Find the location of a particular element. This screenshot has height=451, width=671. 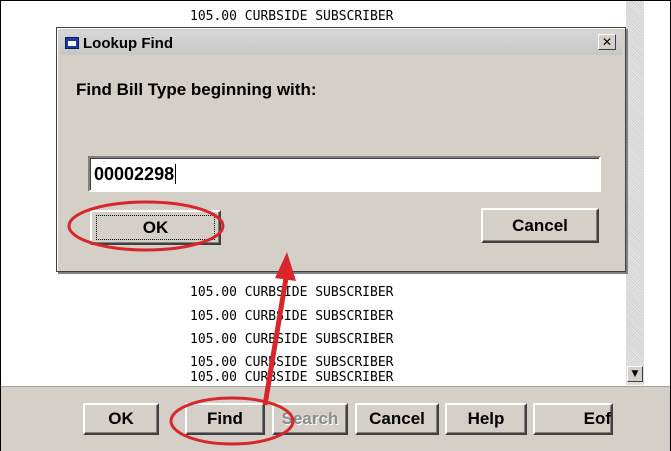

cancel-button: Cancel is located at coordinates (397, 419).